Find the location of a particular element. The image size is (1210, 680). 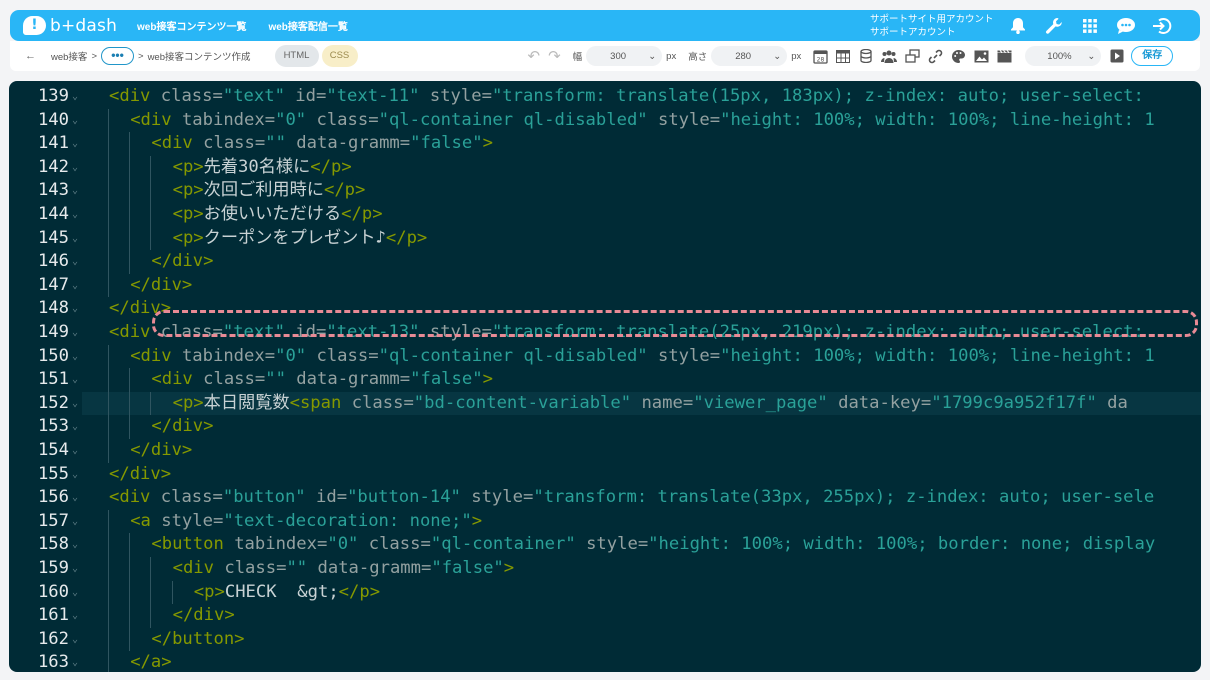

code-line: 151 ⌄ <div class="" data-gramm="false"> is located at coordinates (605, 380).